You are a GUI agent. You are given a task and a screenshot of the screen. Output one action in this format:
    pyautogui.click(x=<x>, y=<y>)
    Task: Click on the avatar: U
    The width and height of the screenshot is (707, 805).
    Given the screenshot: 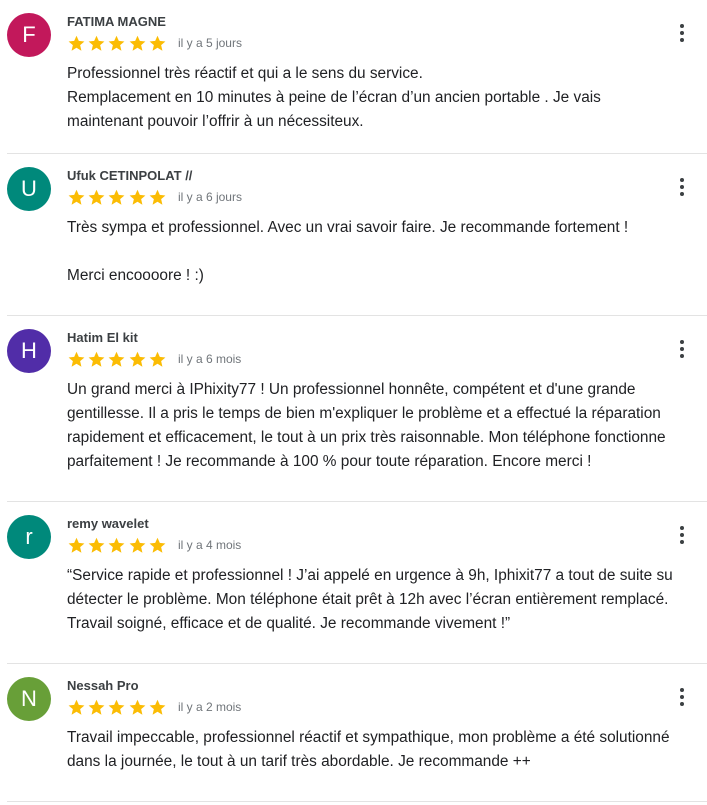 What is the action you would take?
    pyautogui.click(x=29, y=189)
    